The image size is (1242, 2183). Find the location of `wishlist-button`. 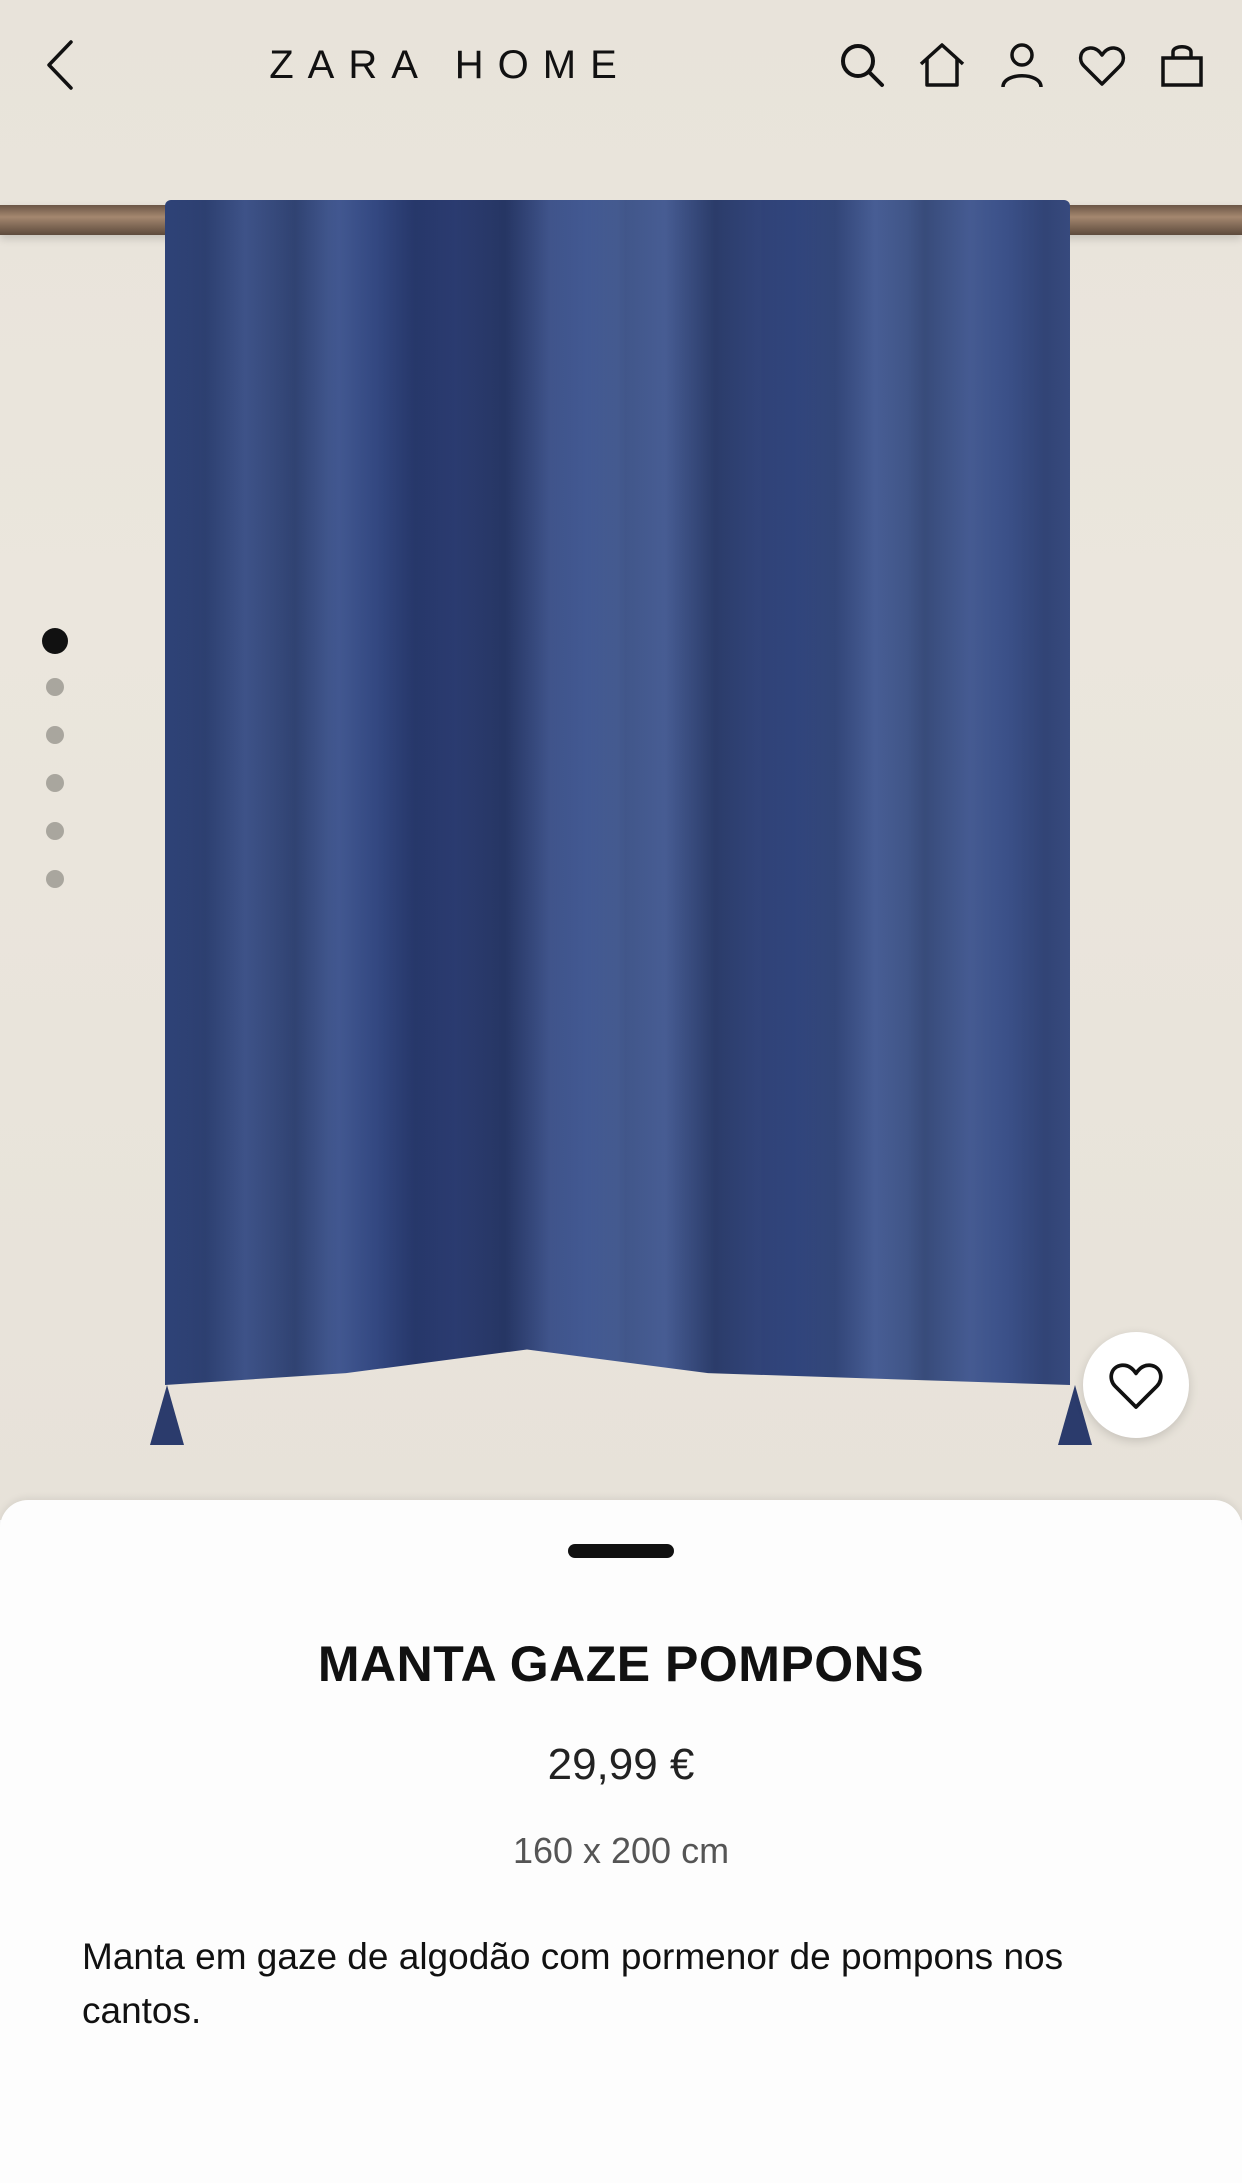

wishlist-button is located at coordinates (1102, 65).